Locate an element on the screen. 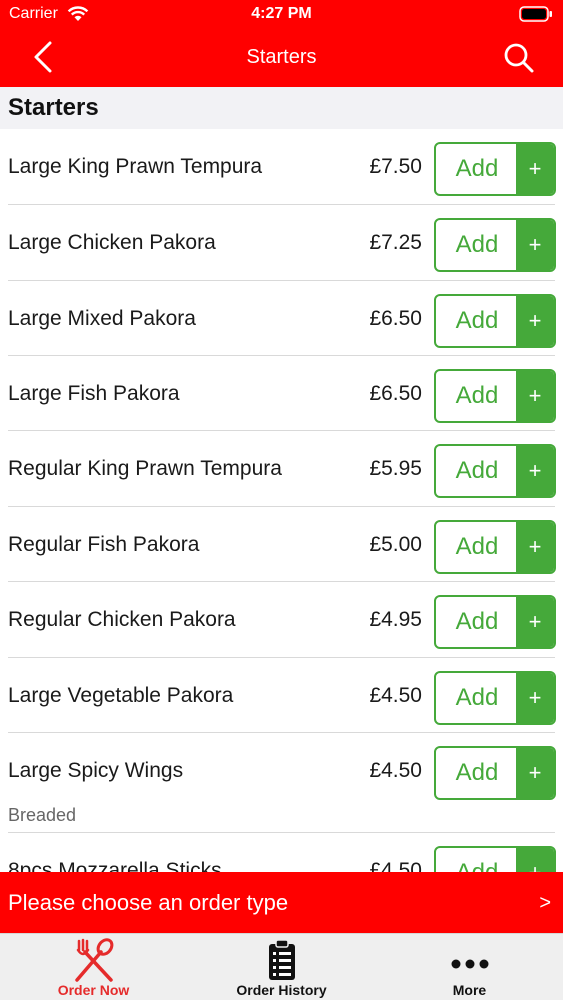 Image resolution: width=563 pixels, height=1000 pixels. battery-icon is located at coordinates (535, 14).